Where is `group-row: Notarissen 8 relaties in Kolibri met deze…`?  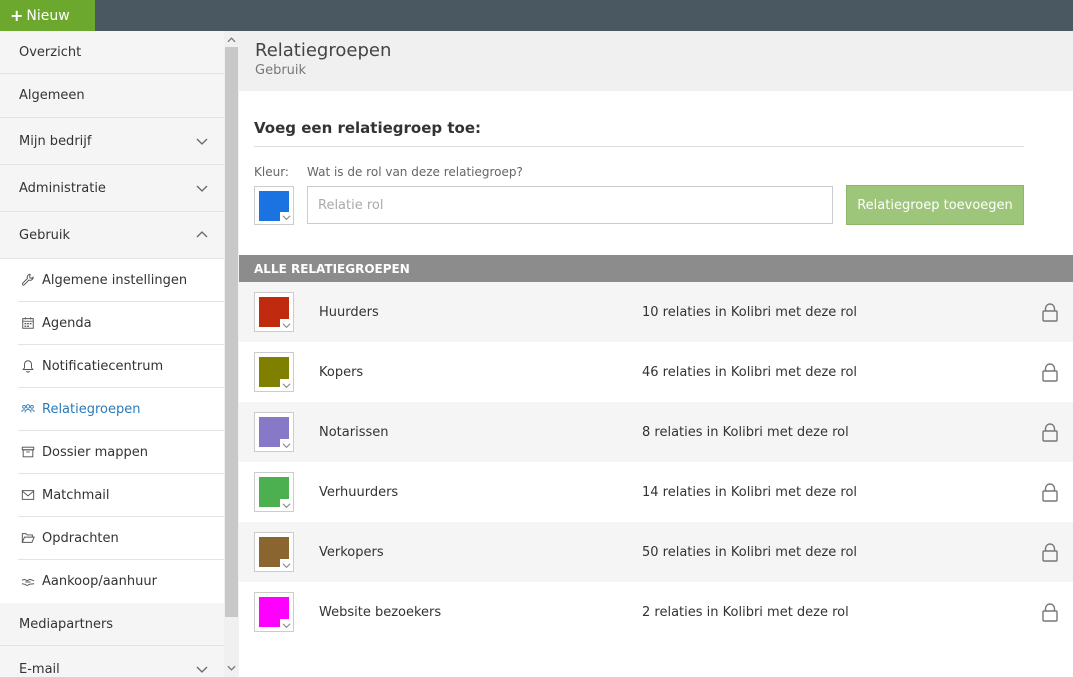
group-row: Notarissen 8 relaties in Kolibri met deze… is located at coordinates (656, 432).